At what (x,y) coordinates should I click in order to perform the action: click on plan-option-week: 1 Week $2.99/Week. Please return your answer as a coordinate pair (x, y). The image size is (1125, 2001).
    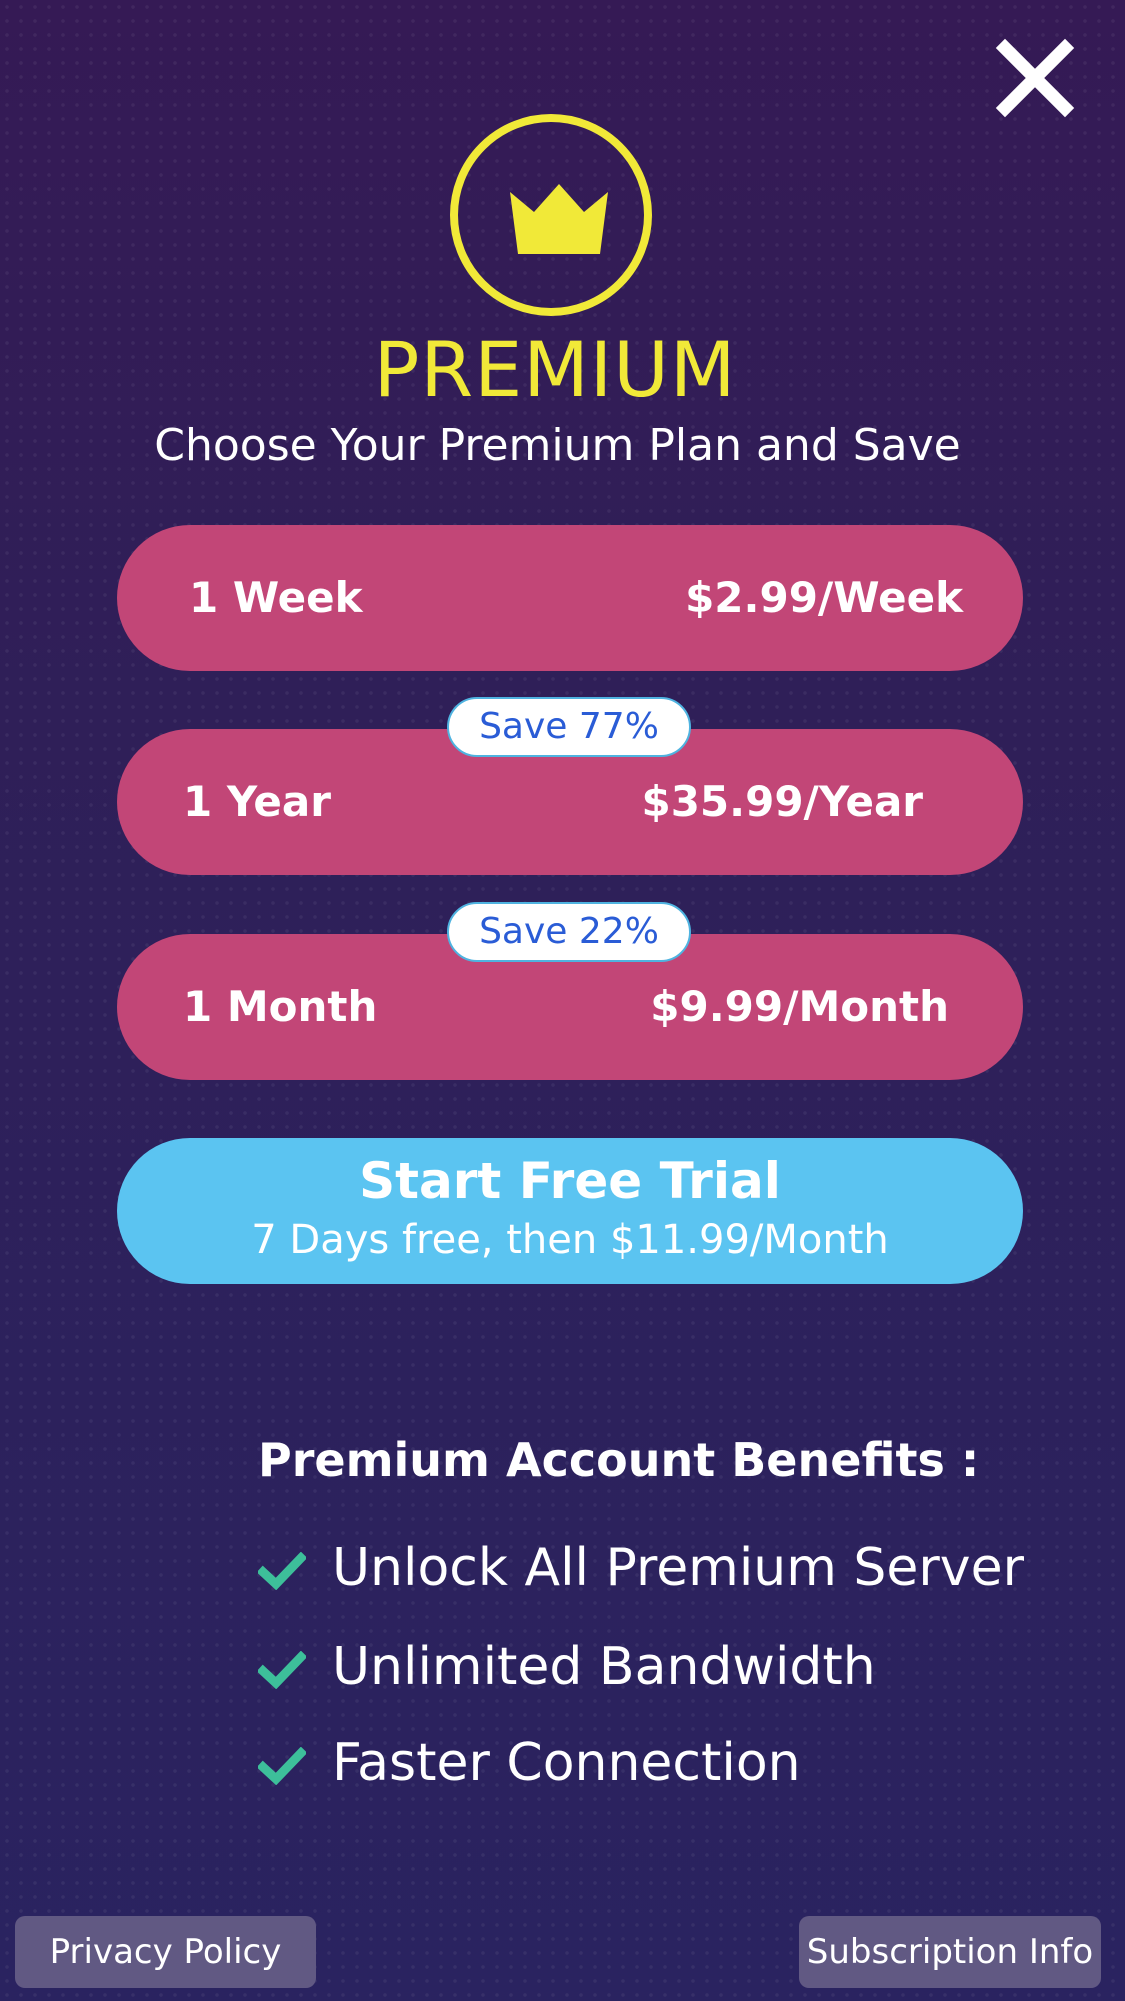
    Looking at the image, I should click on (570, 598).